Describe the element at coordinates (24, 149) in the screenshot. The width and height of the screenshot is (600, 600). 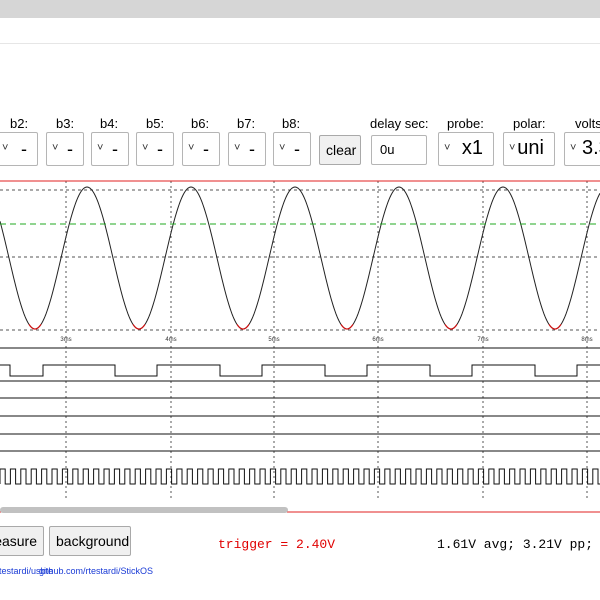
I see `b2-value: -` at that location.